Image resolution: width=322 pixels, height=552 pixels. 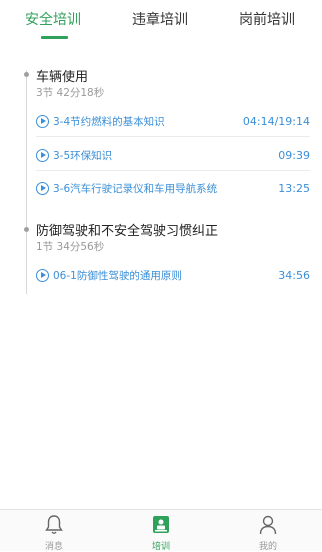 What do you see at coordinates (173, 155) in the screenshot?
I see `lesson-item: 3-5环保知识 09:39` at bounding box center [173, 155].